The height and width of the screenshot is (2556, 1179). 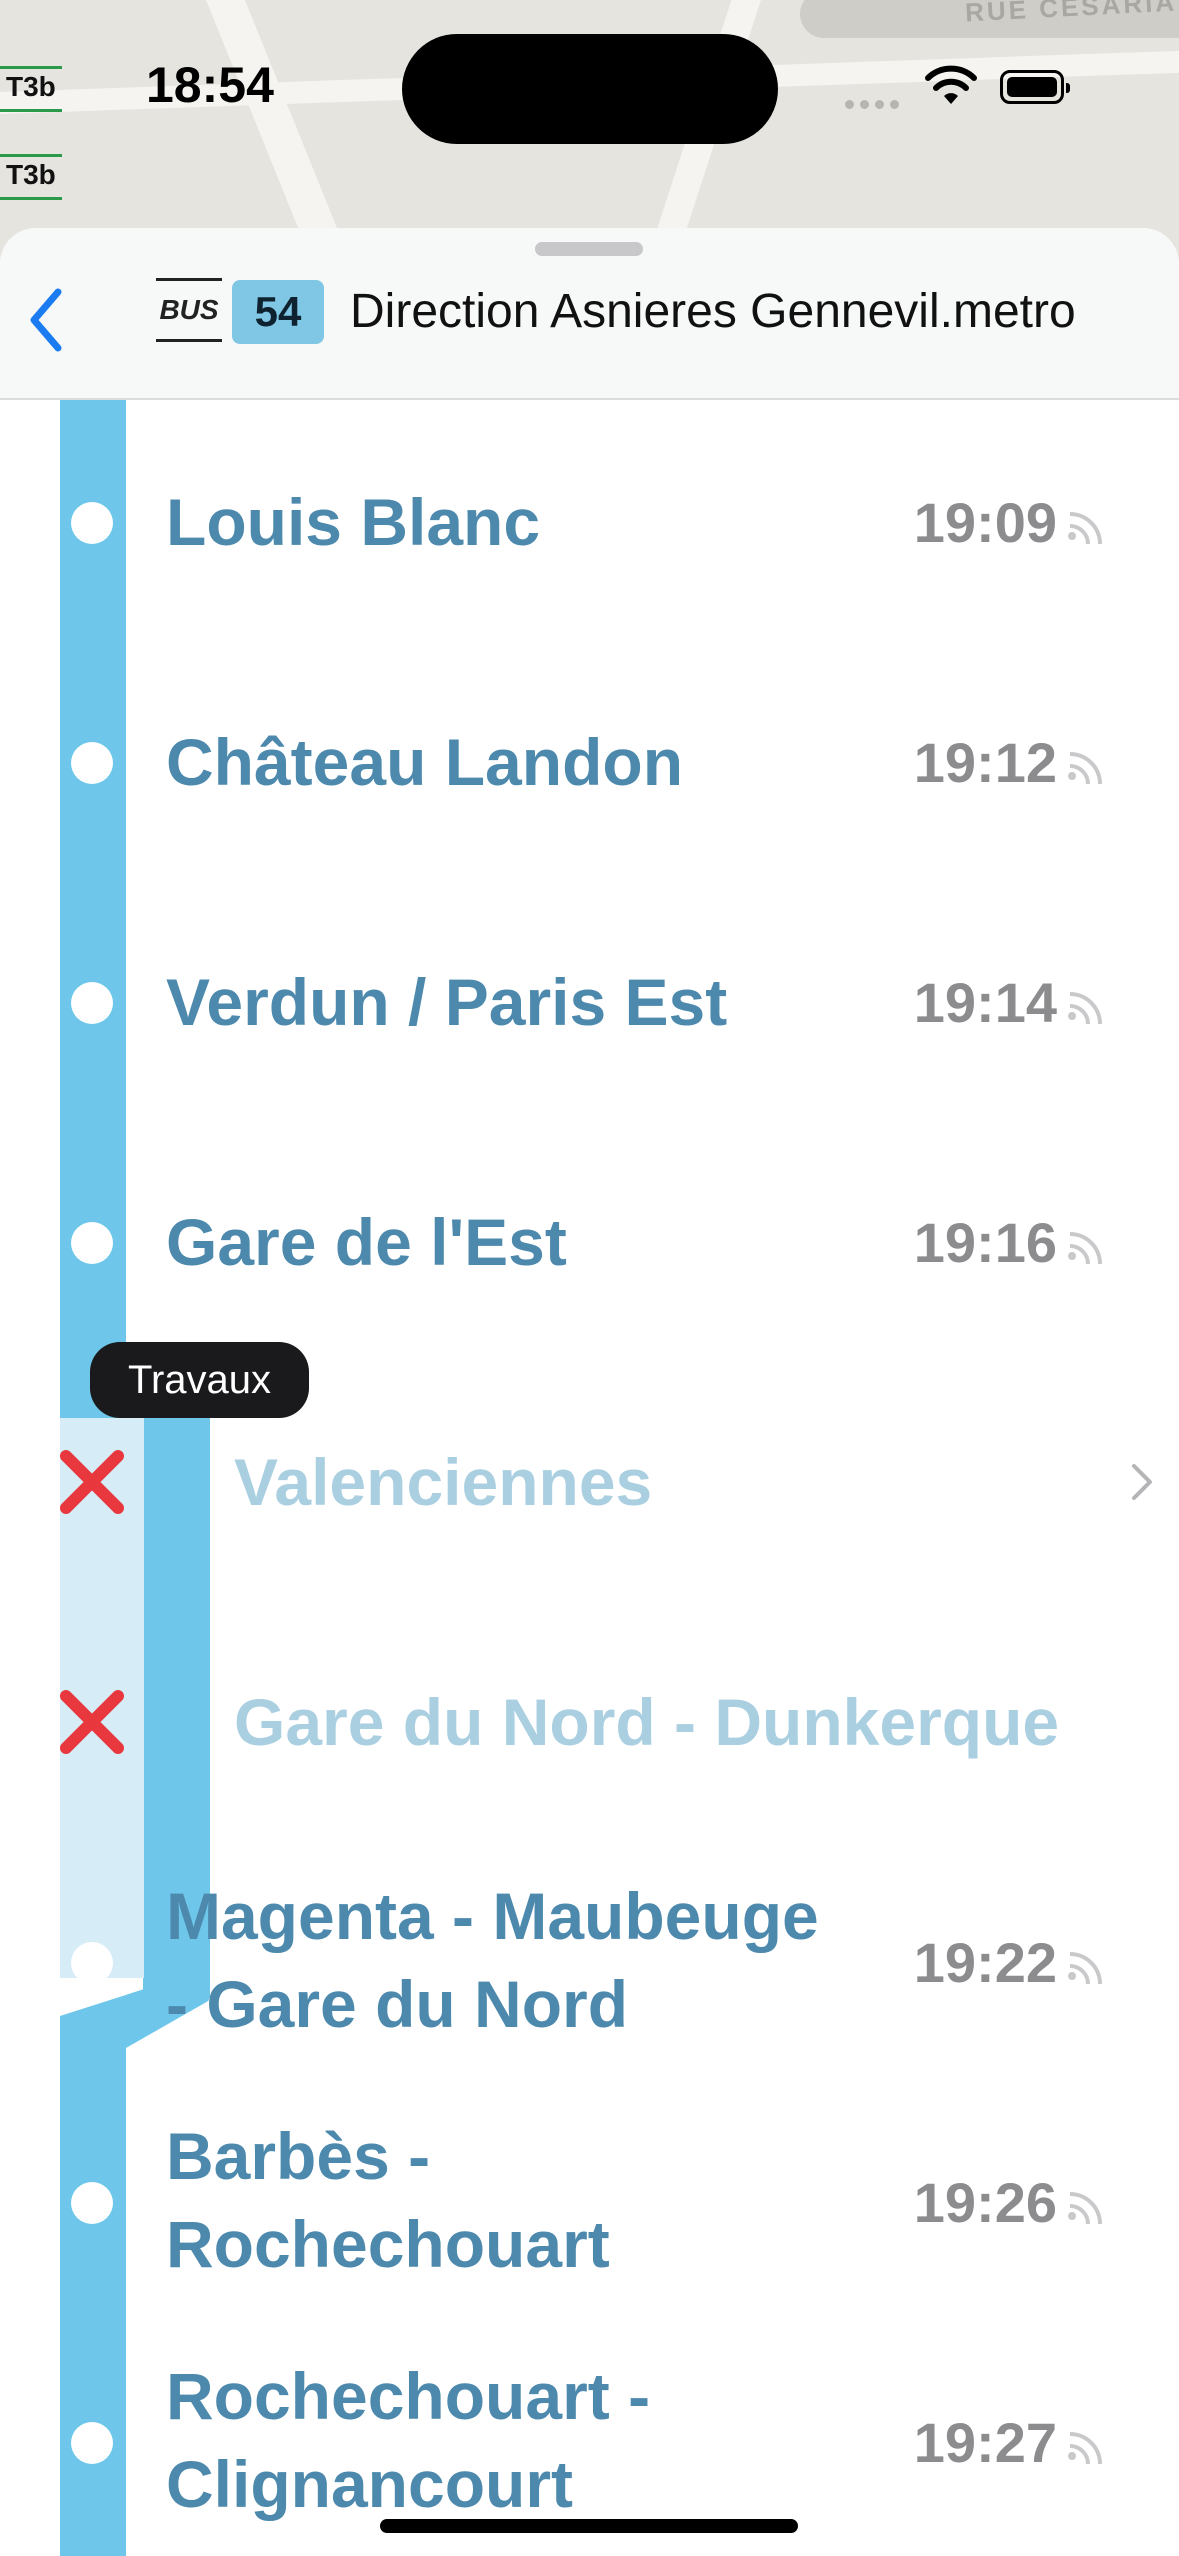 I want to click on stop-time: 19:16, so click(x=985, y=1242).